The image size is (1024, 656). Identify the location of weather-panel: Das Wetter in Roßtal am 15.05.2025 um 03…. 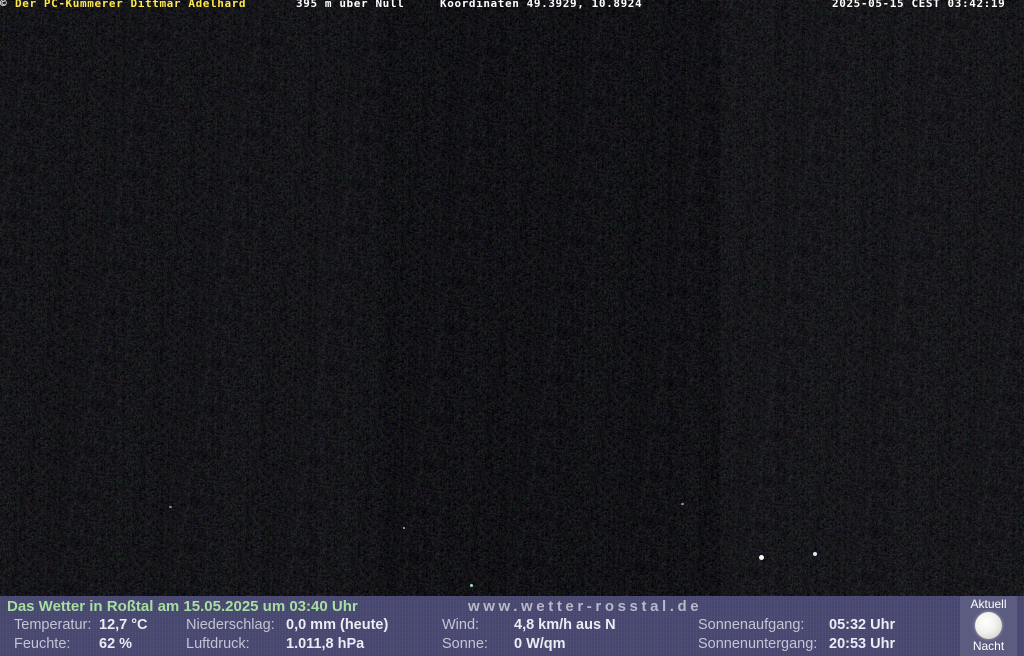
(512, 626).